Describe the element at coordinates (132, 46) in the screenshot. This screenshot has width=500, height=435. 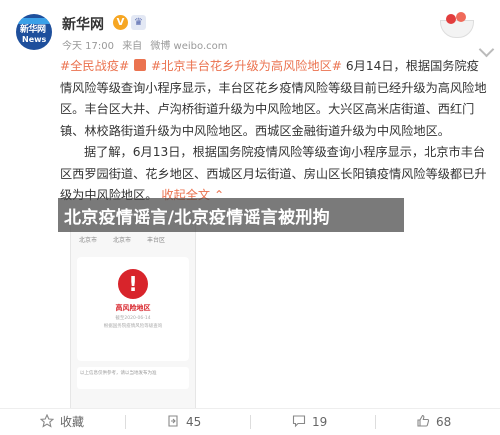
I see `source-prefix: 来自` at that location.